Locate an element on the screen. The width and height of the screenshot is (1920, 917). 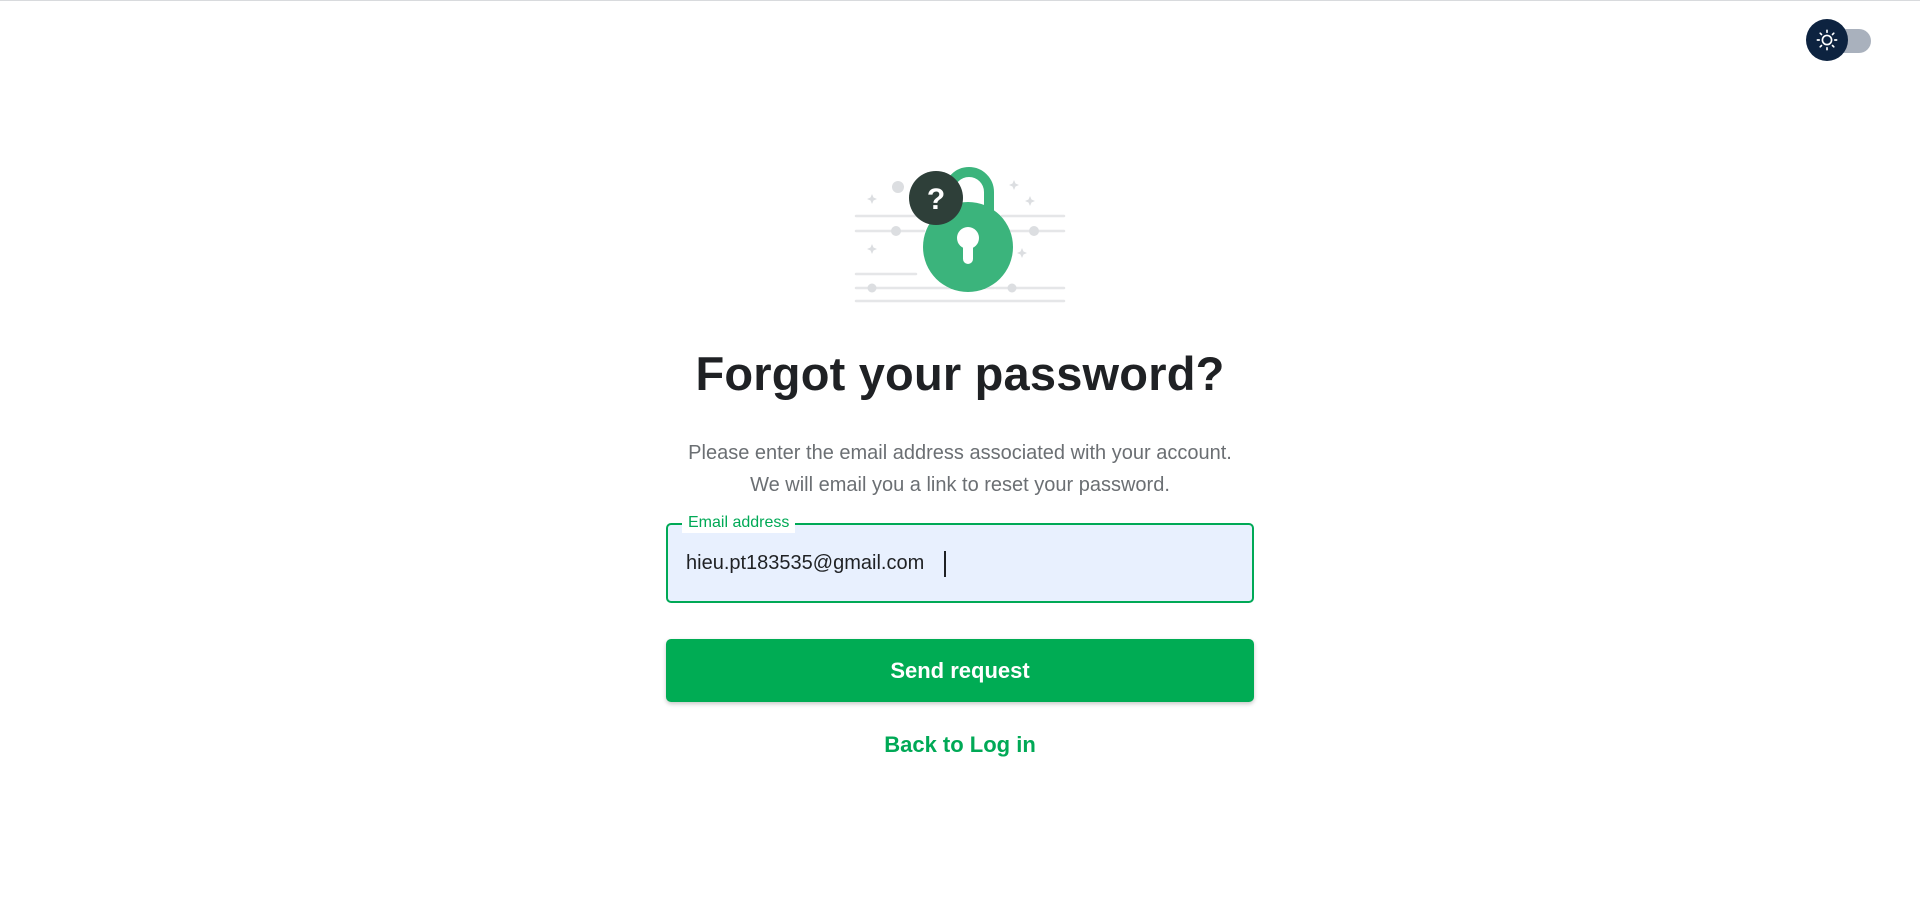
email-field: Email address is located at coordinates (960, 558).